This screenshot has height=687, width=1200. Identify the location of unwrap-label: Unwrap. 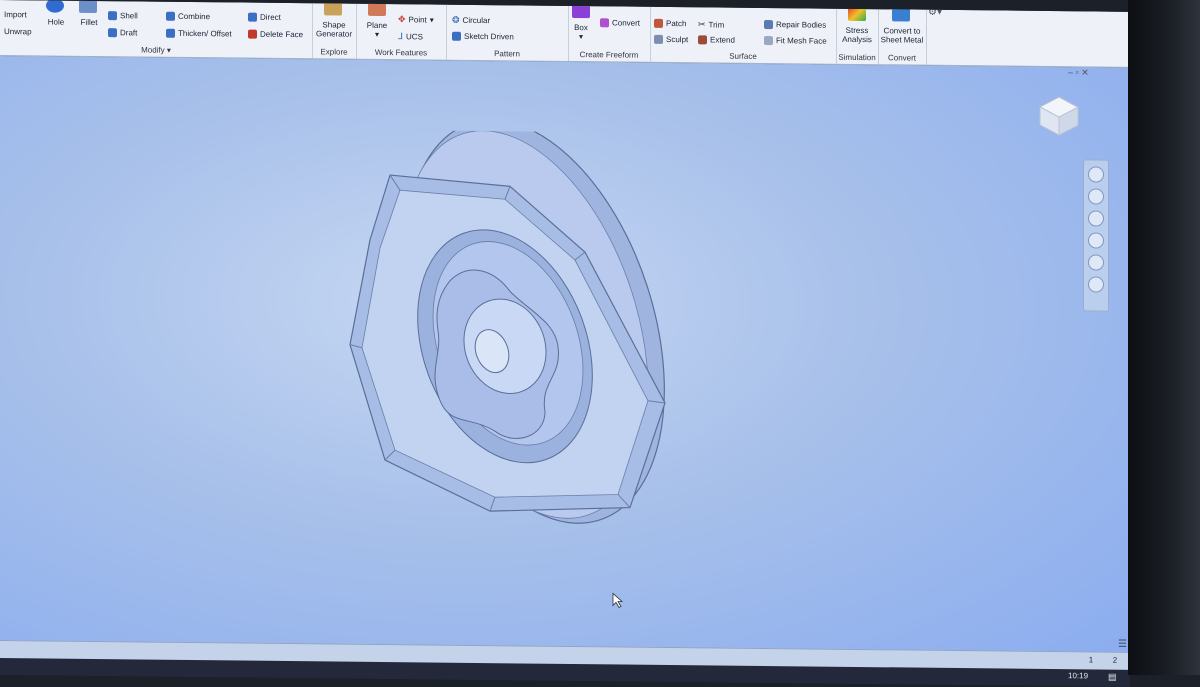
(18, 32).